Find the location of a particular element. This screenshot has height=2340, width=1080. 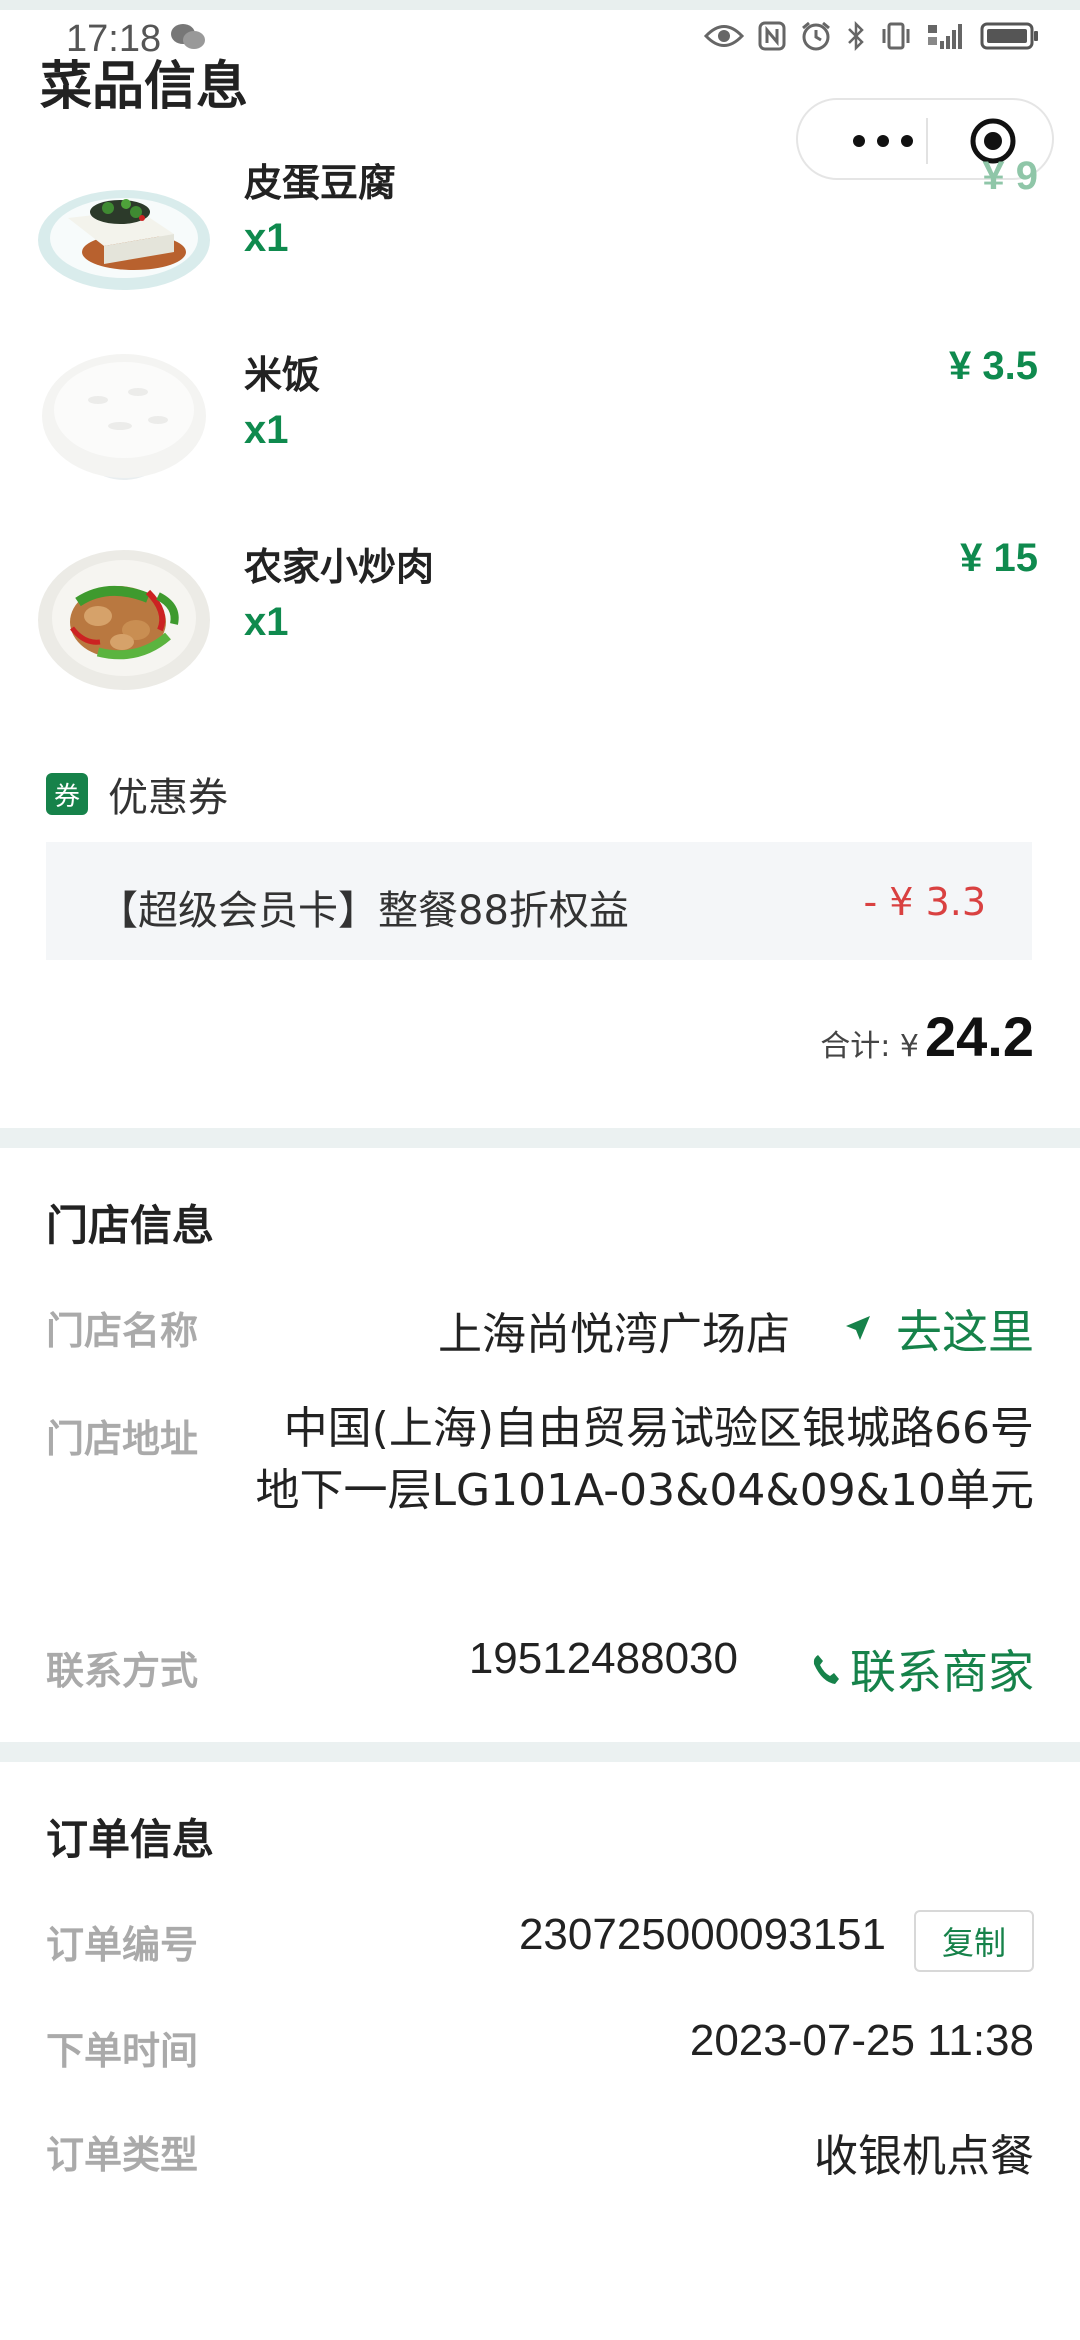

order-time: 2023-07-25 11:38 is located at coordinates (861, 2040).